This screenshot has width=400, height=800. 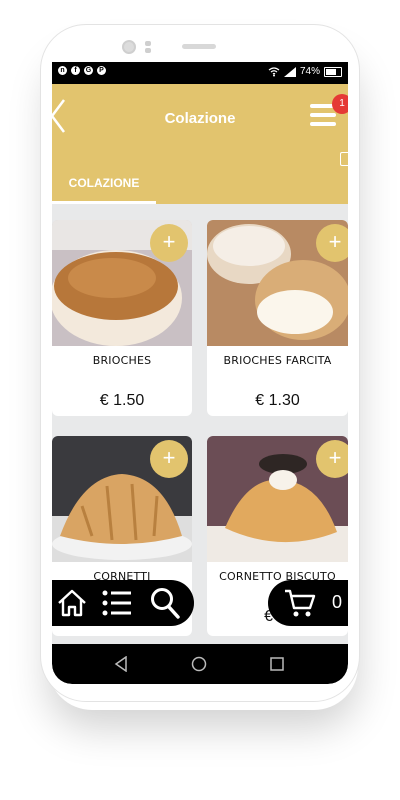 I want to click on status-indicators: 74%, so click(x=305, y=71).